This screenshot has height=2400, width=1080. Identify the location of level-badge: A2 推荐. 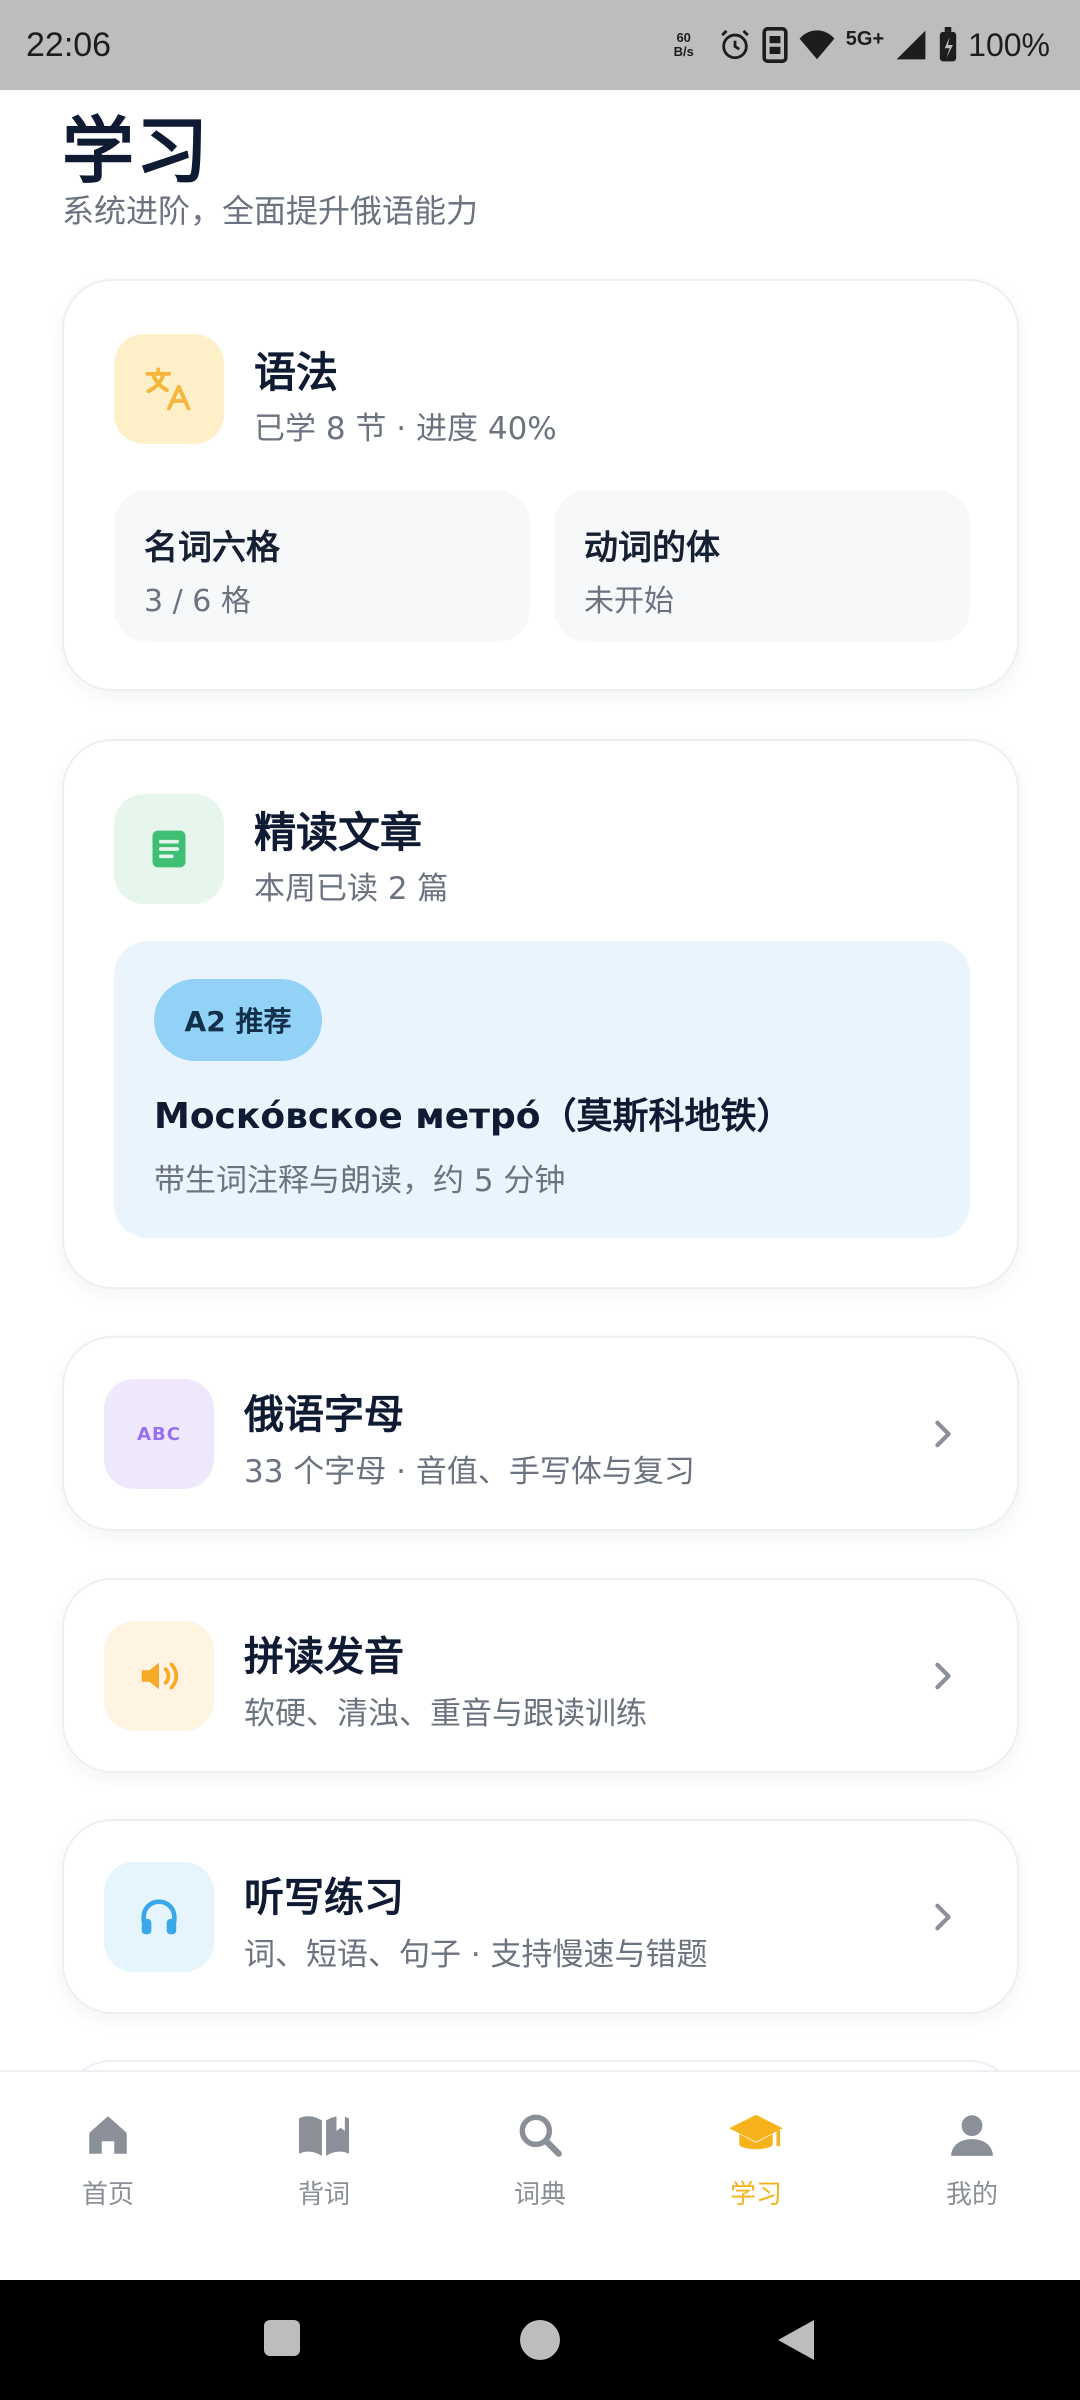
(238, 1020).